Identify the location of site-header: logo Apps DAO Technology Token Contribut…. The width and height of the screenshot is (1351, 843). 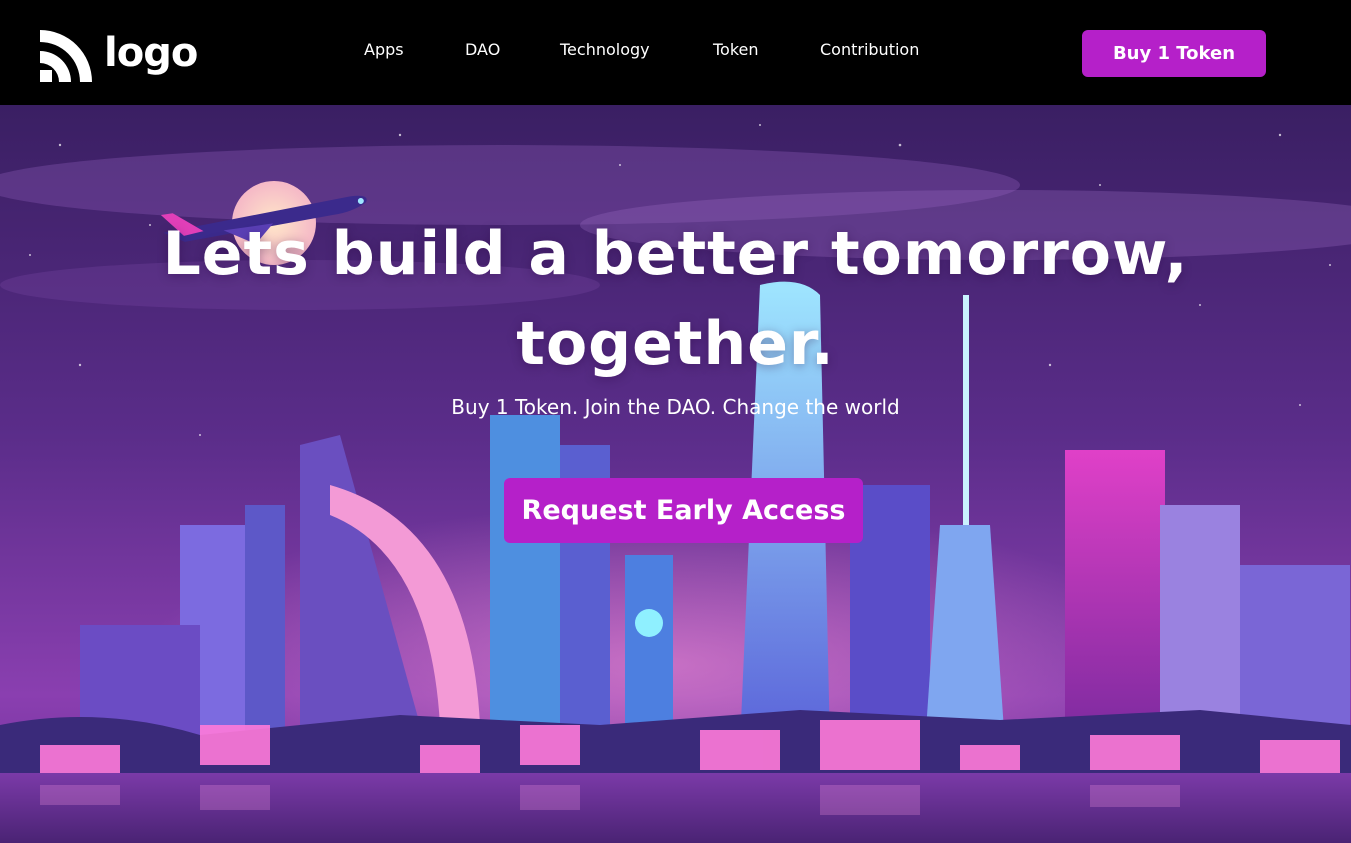
(675, 52).